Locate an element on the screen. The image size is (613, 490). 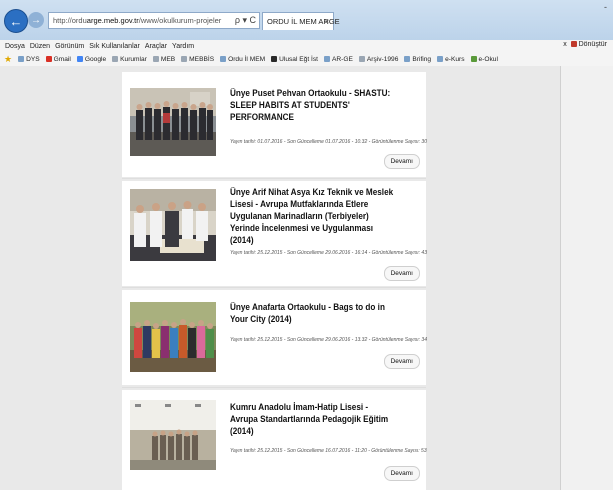
menu-favorites: Sık Kullanılanlar is located at coordinates (114, 46).